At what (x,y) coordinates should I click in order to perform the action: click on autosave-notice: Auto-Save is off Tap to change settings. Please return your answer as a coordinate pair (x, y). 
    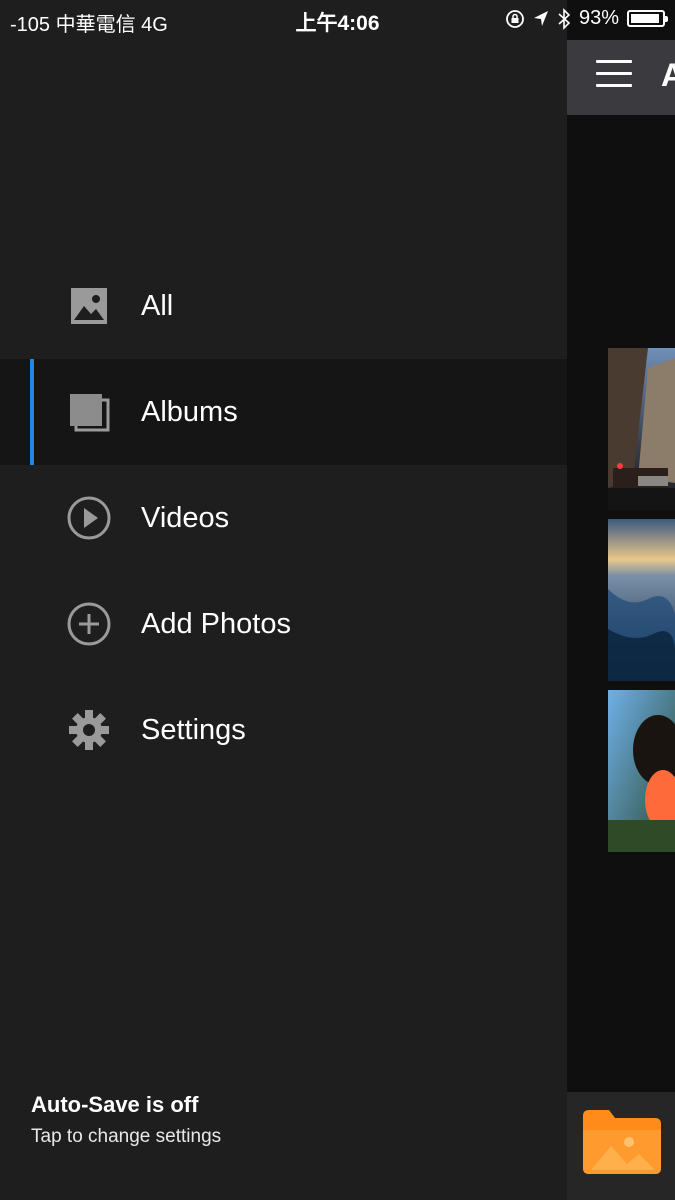
    Looking at the image, I should click on (126, 1120).